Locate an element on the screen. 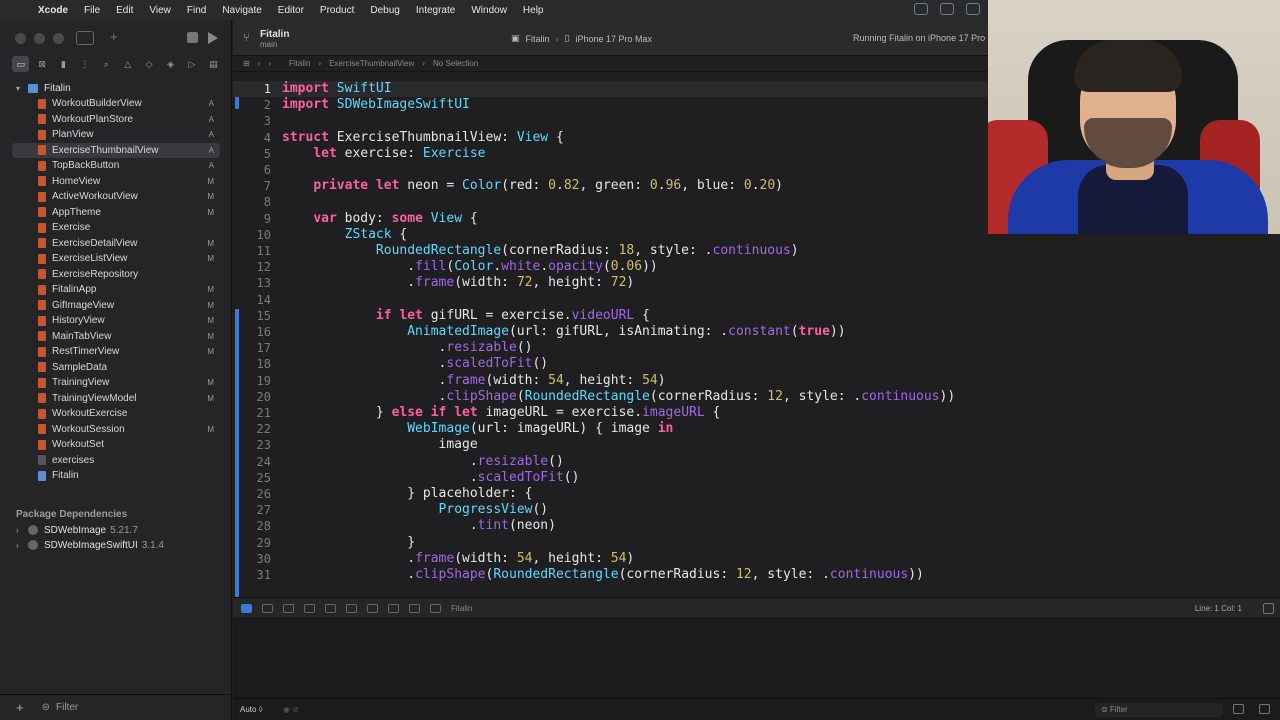  jumpbar-project: Fitalin is located at coordinates (299, 63).